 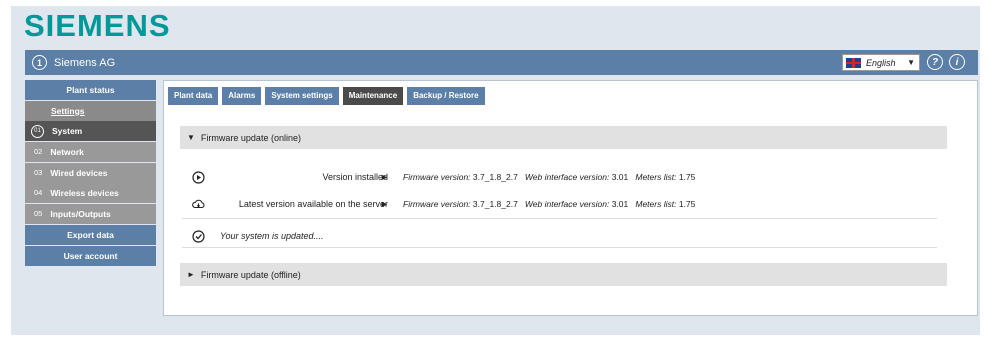 I want to click on sidebar-item-label: Plant status, so click(x=90, y=90).